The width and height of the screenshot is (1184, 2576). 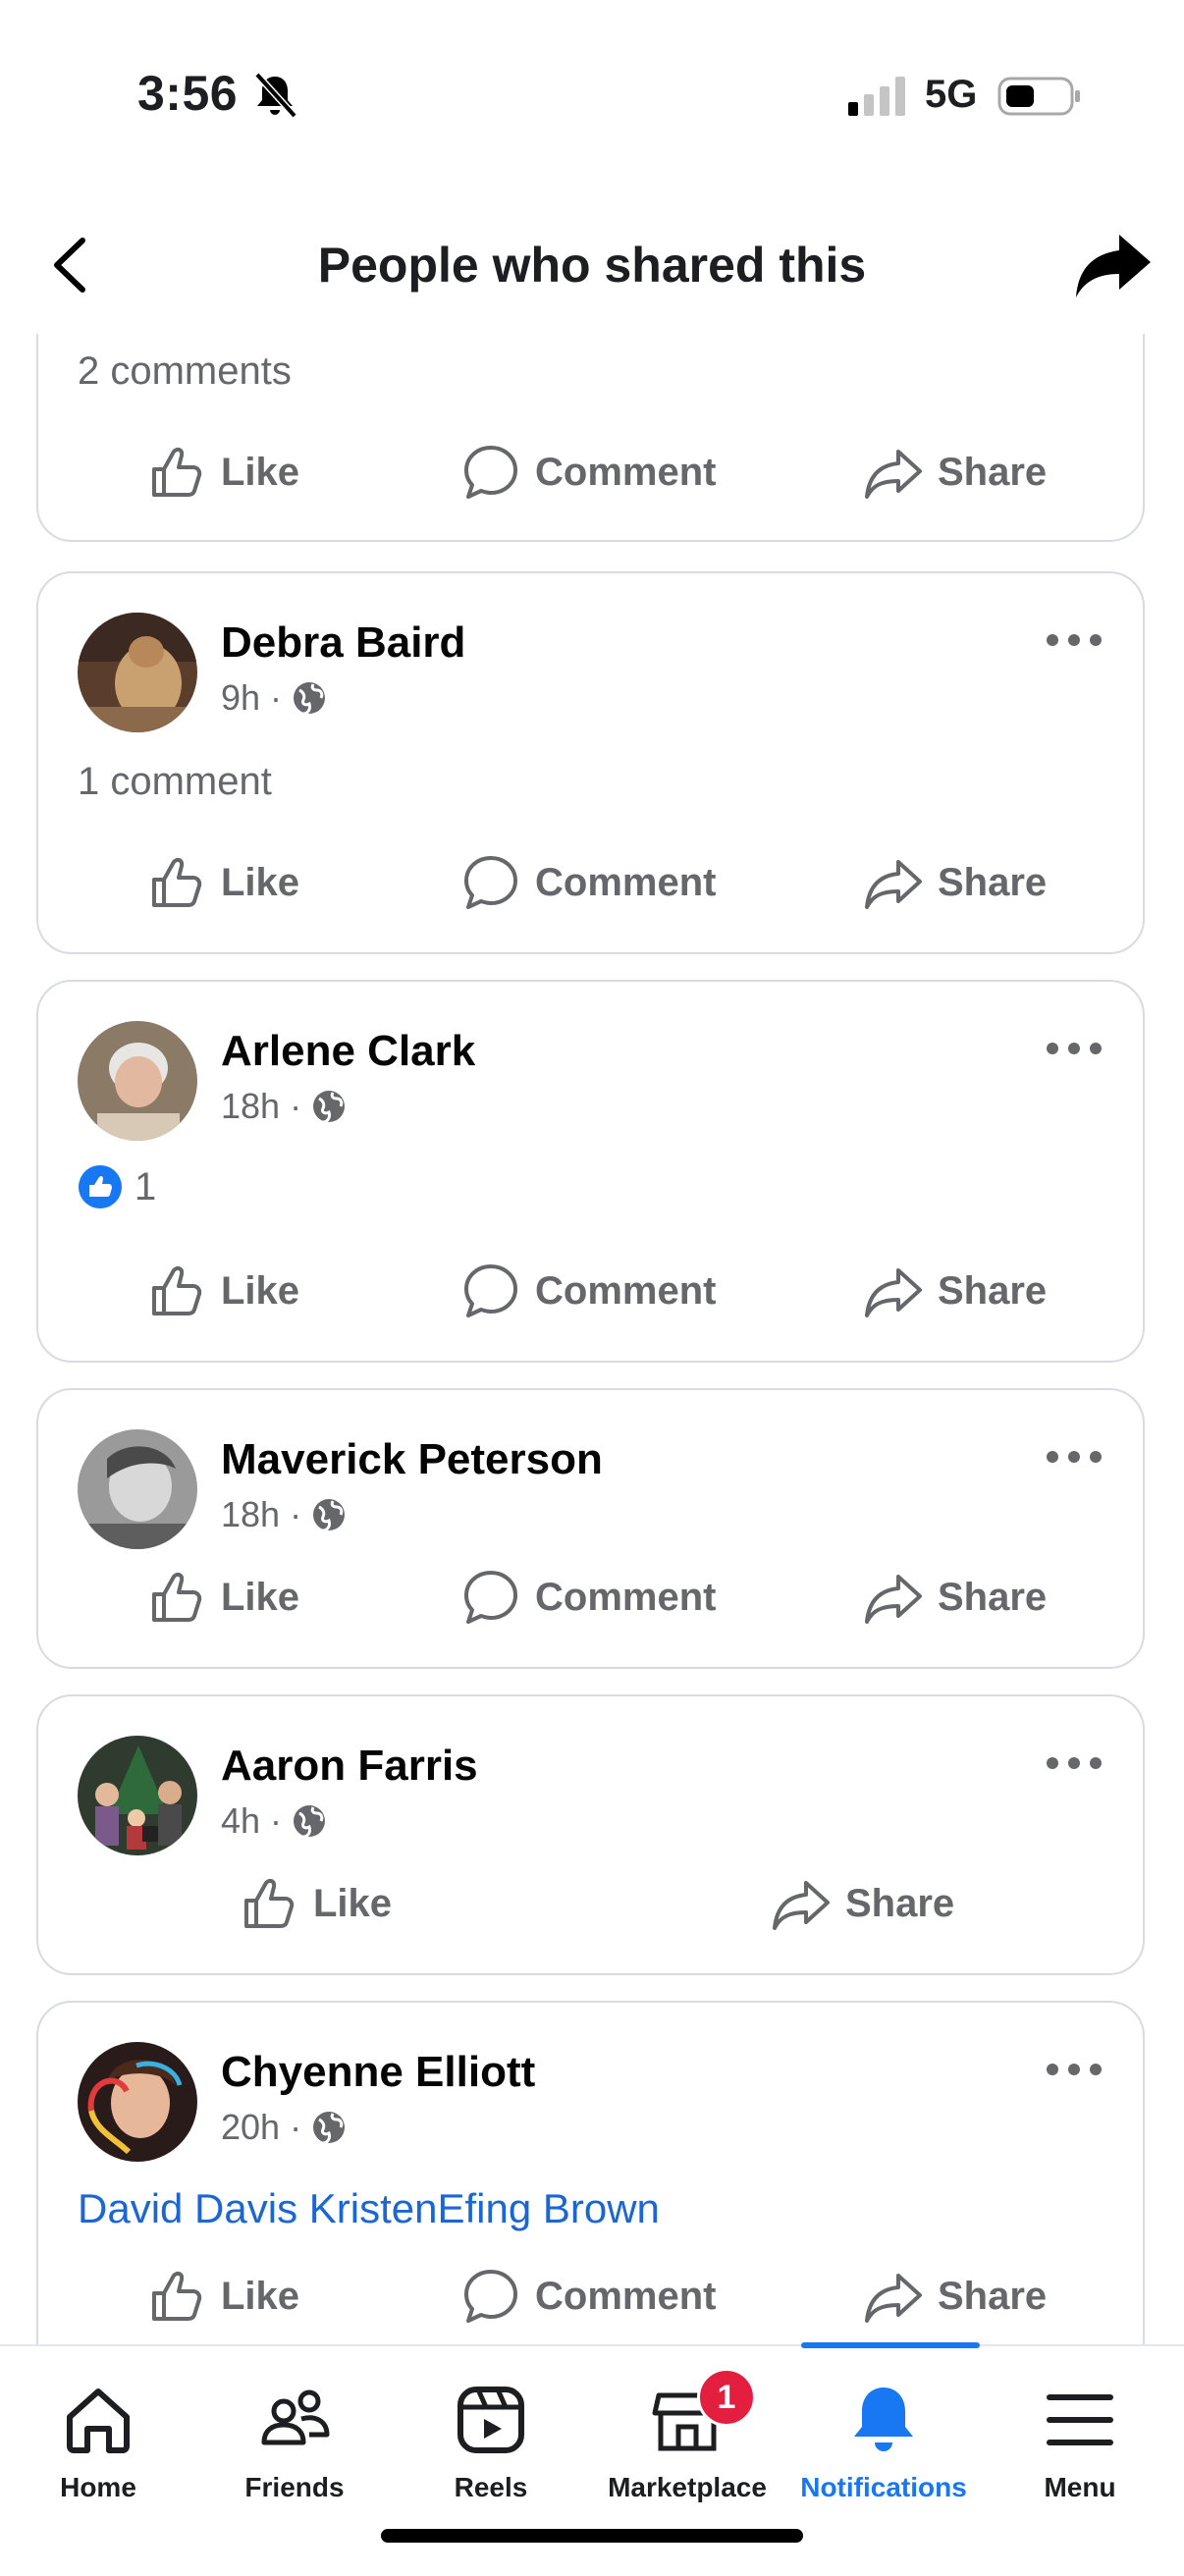 What do you see at coordinates (241, 1821) in the screenshot?
I see `post-time: 4h` at bounding box center [241, 1821].